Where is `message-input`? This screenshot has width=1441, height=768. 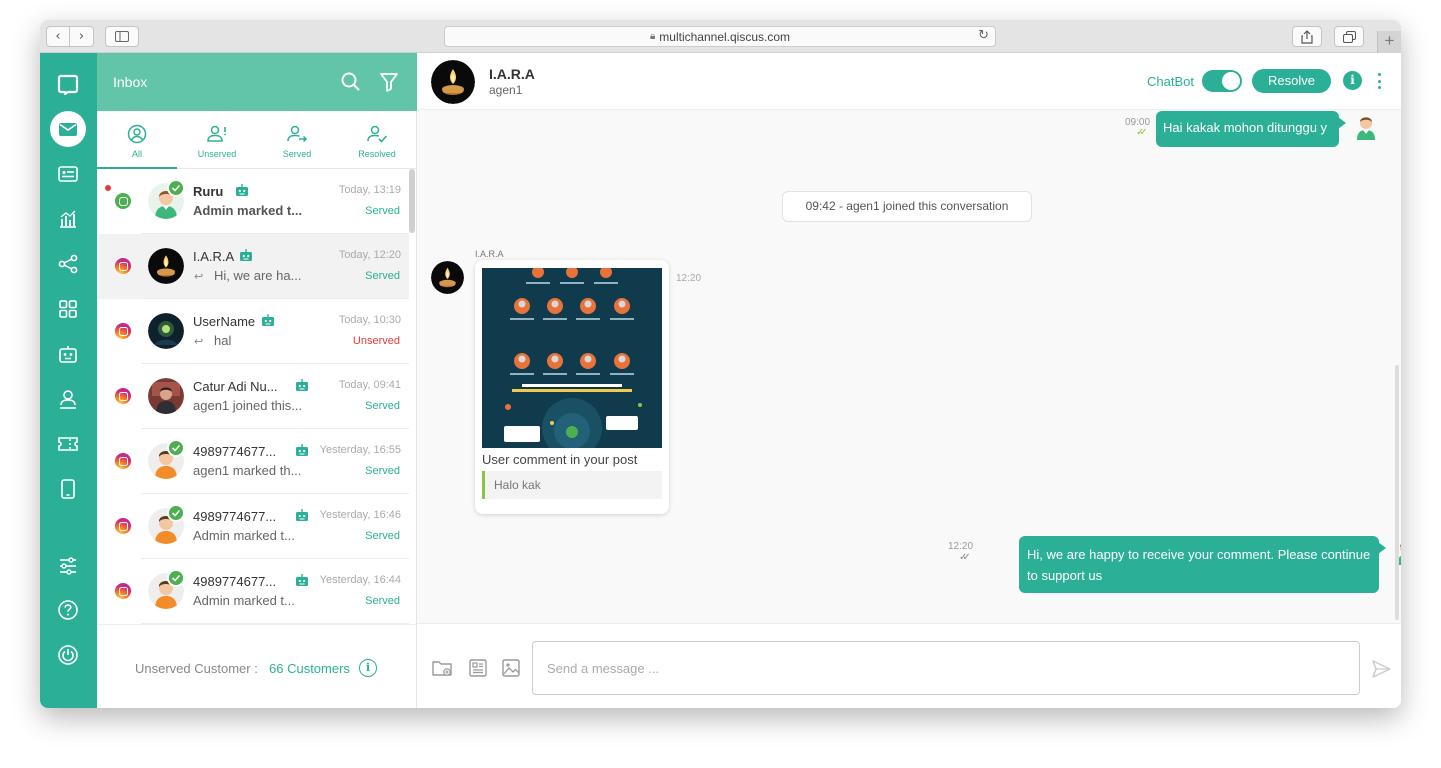 message-input is located at coordinates (946, 668).